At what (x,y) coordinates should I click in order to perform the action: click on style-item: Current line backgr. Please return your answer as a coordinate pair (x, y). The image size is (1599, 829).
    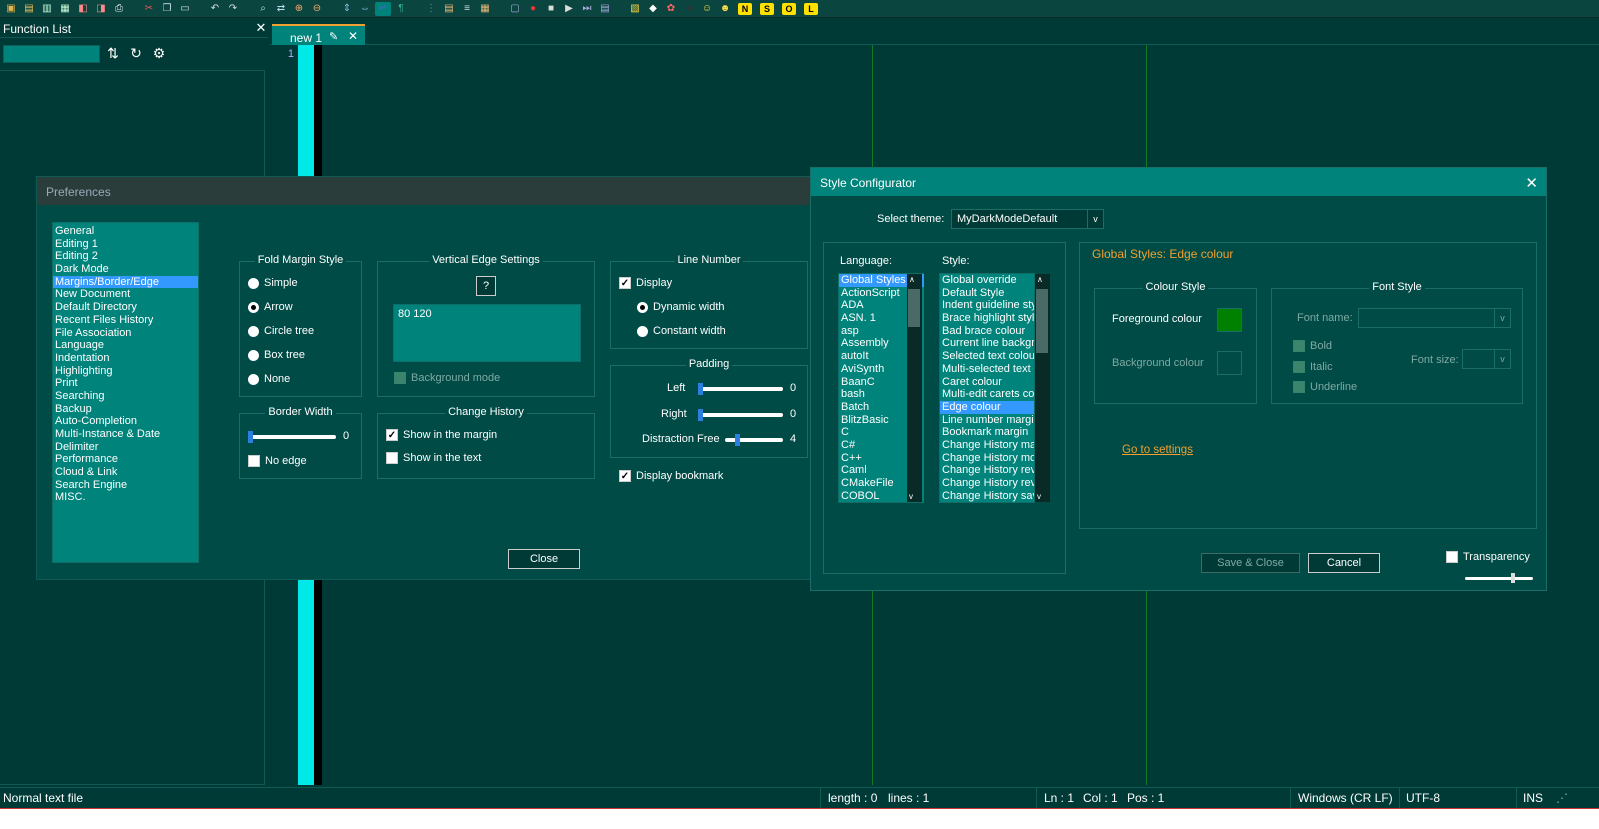
    Looking at the image, I should click on (987, 343).